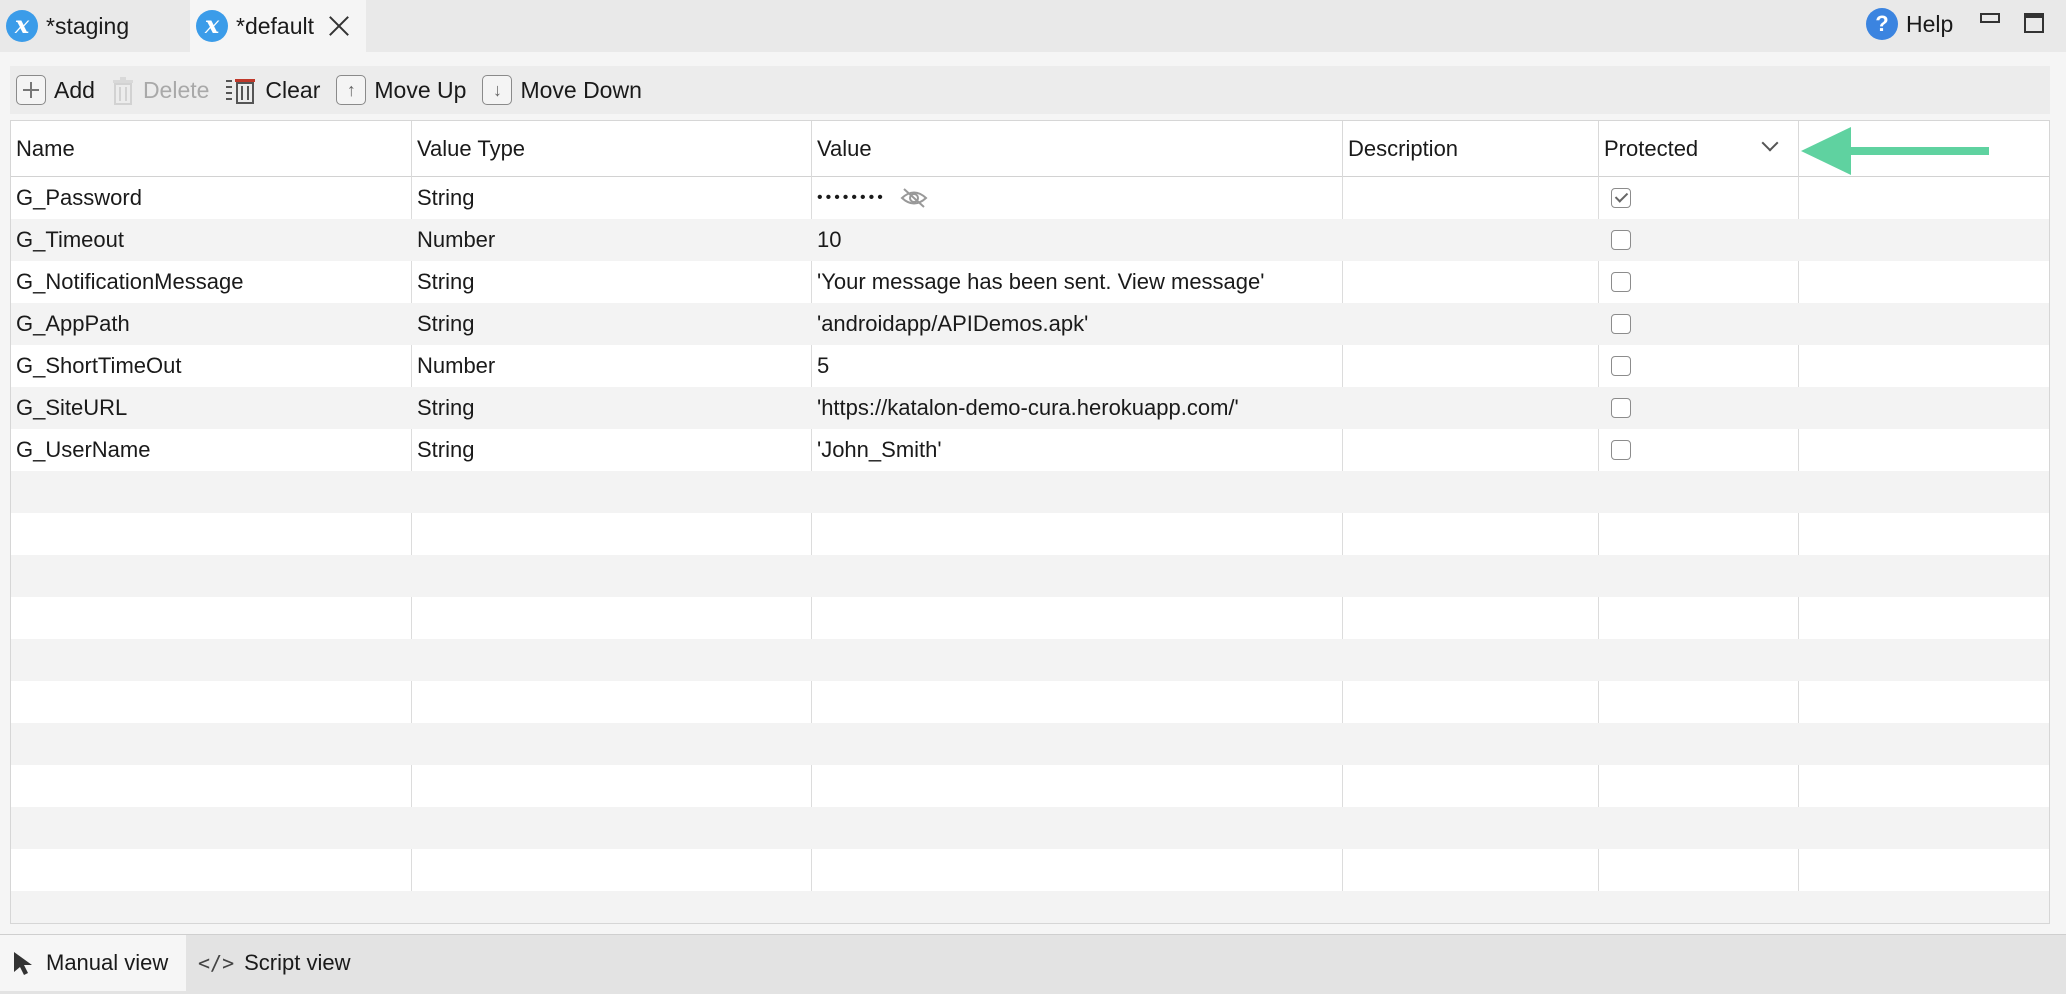  I want to click on variable-x-icon: x, so click(22, 26).